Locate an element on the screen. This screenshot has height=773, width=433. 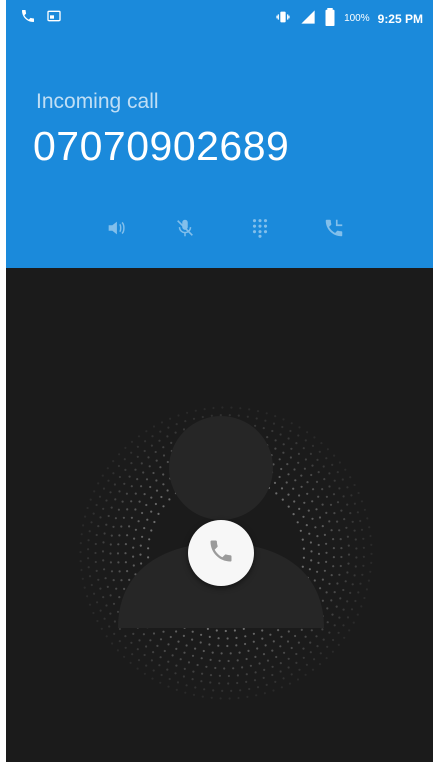
answer-call-button is located at coordinates (221, 553).